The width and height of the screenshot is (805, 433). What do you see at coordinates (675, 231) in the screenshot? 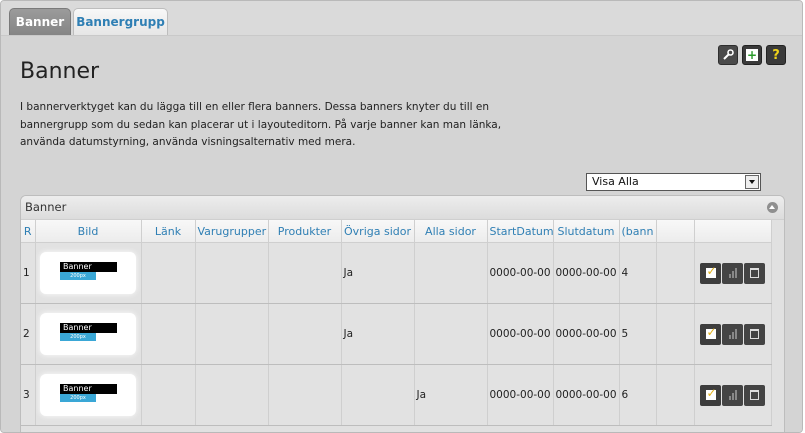
I see `column-header-empty` at bounding box center [675, 231].